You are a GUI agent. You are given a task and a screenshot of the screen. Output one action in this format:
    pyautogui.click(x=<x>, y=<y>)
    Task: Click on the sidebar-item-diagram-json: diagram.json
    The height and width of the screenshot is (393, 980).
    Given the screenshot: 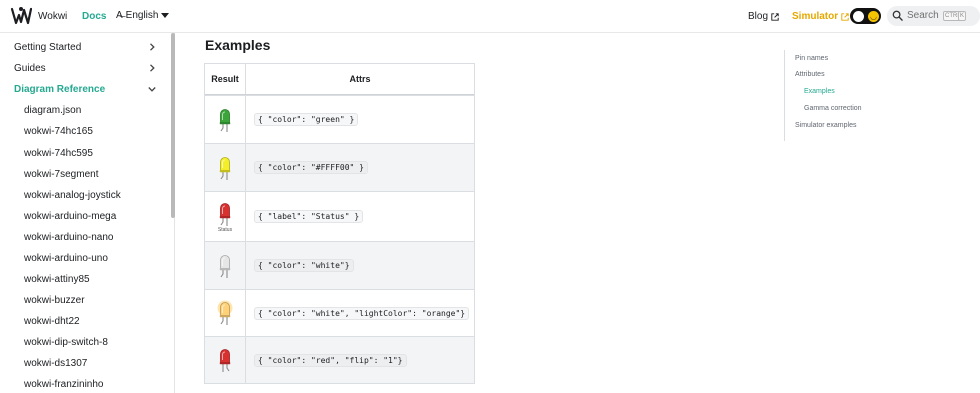 What is the action you would take?
    pyautogui.click(x=52, y=110)
    